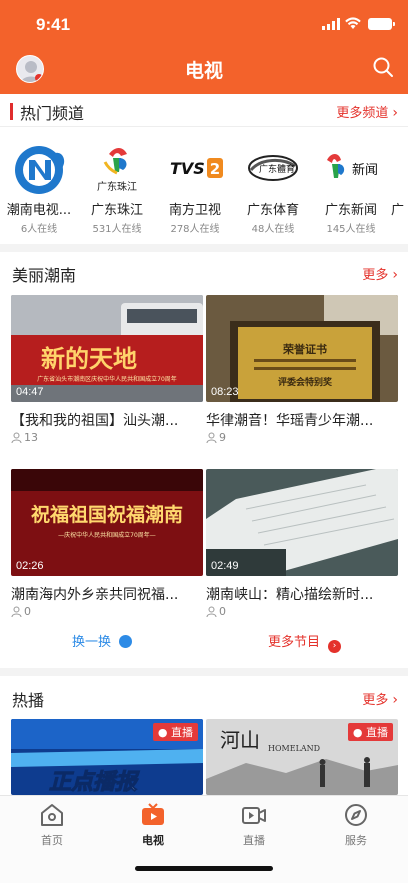 The image size is (408, 883). I want to click on thumb-caption: 评委会特别奖, so click(305, 382).